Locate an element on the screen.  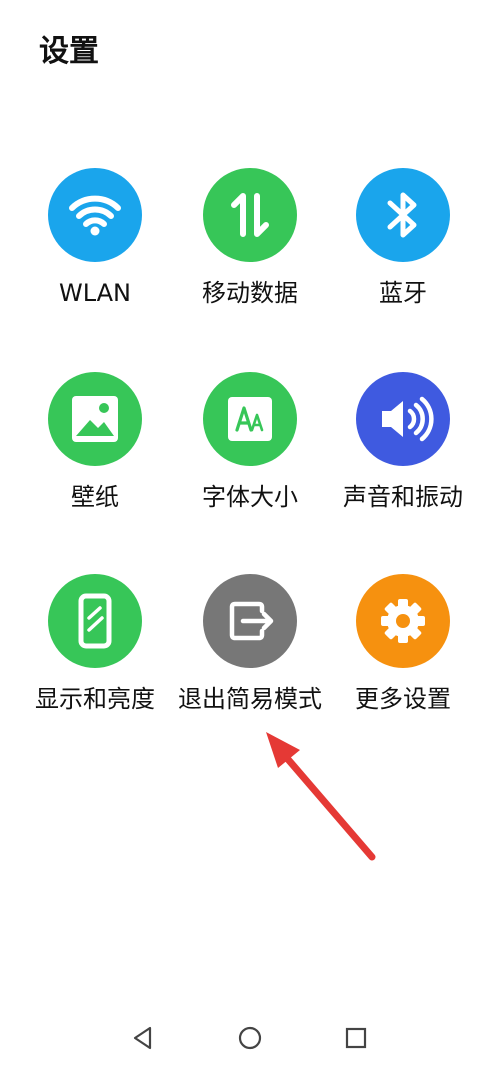
home-circle-icon is located at coordinates (250, 1038).